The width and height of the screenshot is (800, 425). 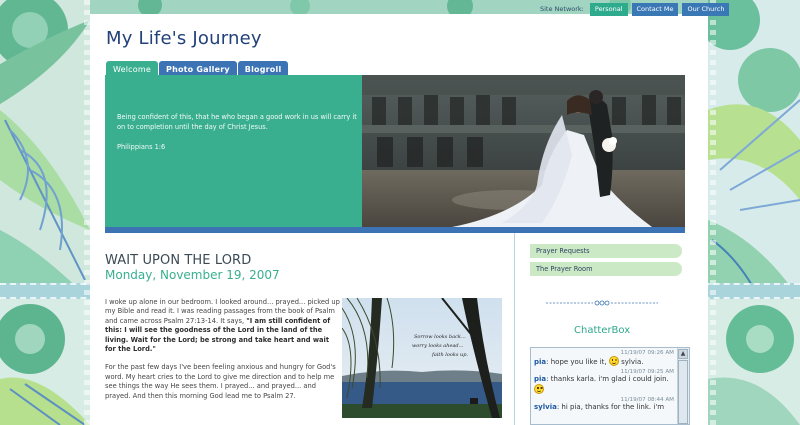 I want to click on chat-message: sylvia: hi pia, thanks for the link. i'm, so click(x=604, y=408).